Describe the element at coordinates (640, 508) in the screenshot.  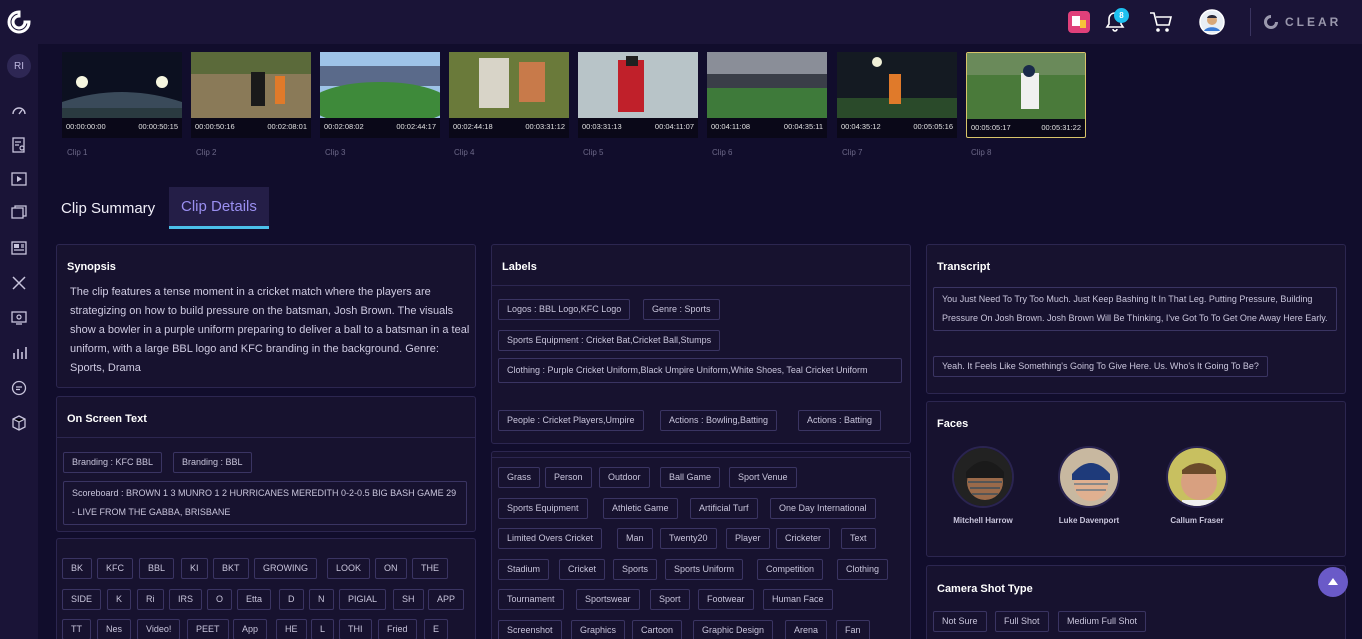
I see `label-keyword-tag: Athletic Game` at that location.